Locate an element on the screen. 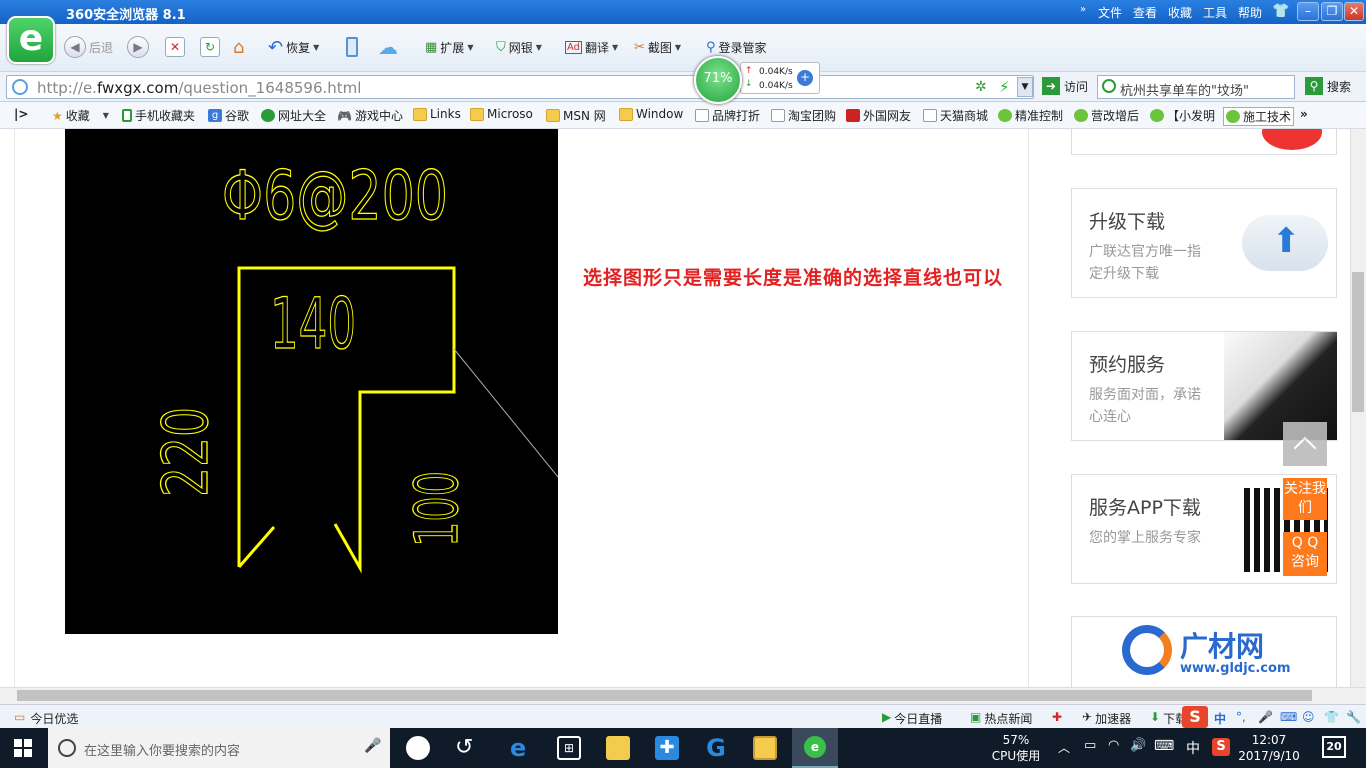 Image resolution: width=1366 pixels, height=768 pixels. sogou-tray-icon: S is located at coordinates (1221, 747).